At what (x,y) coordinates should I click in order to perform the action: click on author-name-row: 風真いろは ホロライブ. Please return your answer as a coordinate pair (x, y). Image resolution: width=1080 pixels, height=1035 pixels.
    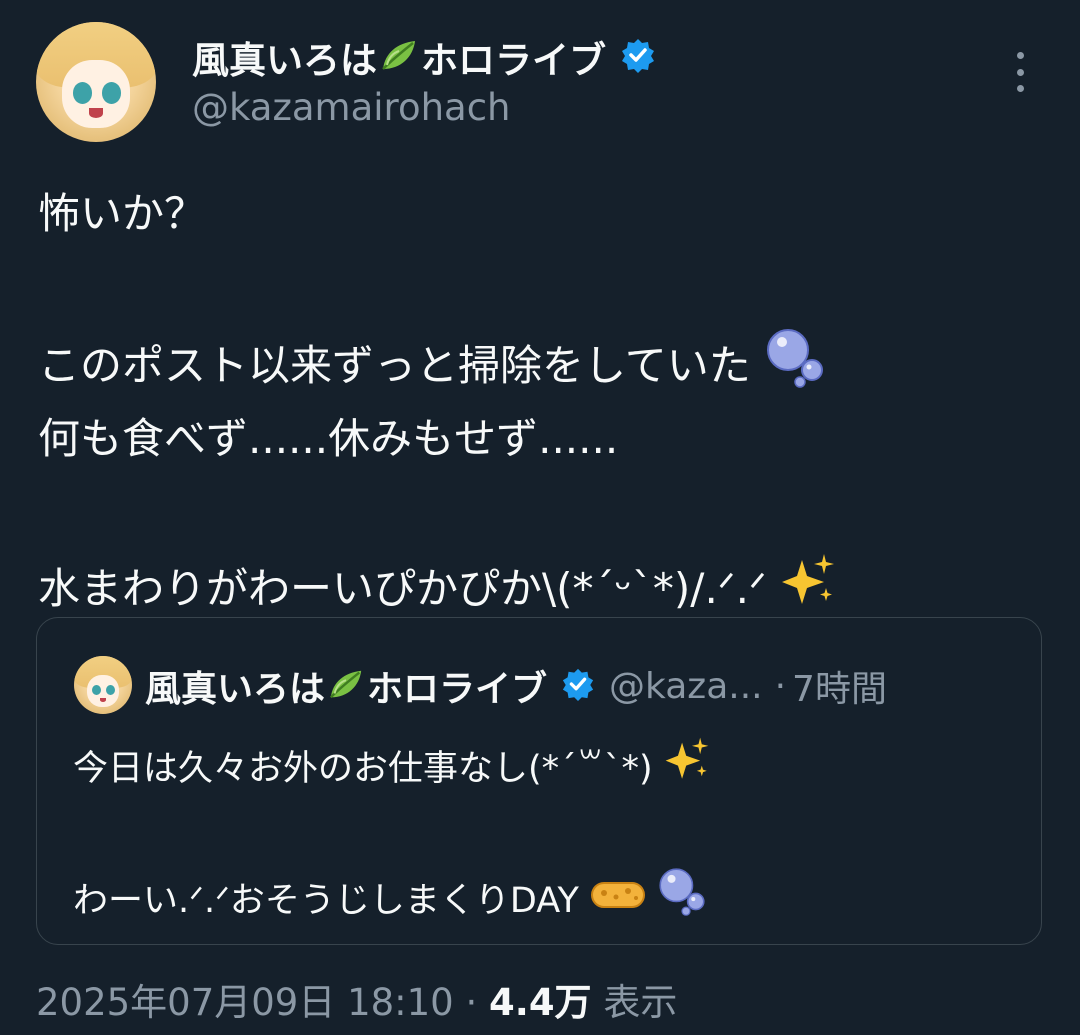
    Looking at the image, I should click on (424, 57).